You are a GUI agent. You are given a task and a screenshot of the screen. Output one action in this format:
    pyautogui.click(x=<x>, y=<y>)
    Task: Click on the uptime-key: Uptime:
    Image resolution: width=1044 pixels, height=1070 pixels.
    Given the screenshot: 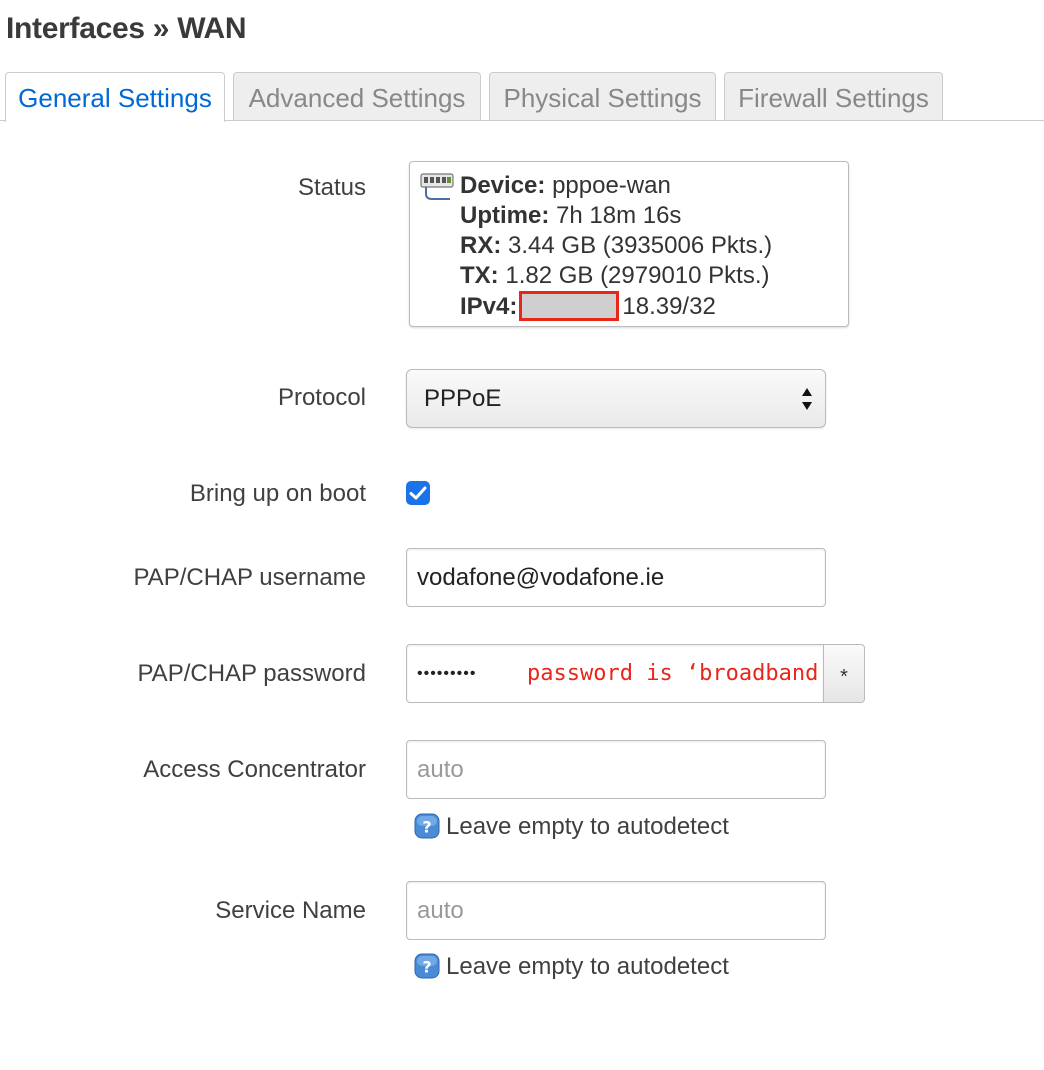 What is the action you would take?
    pyautogui.click(x=505, y=215)
    